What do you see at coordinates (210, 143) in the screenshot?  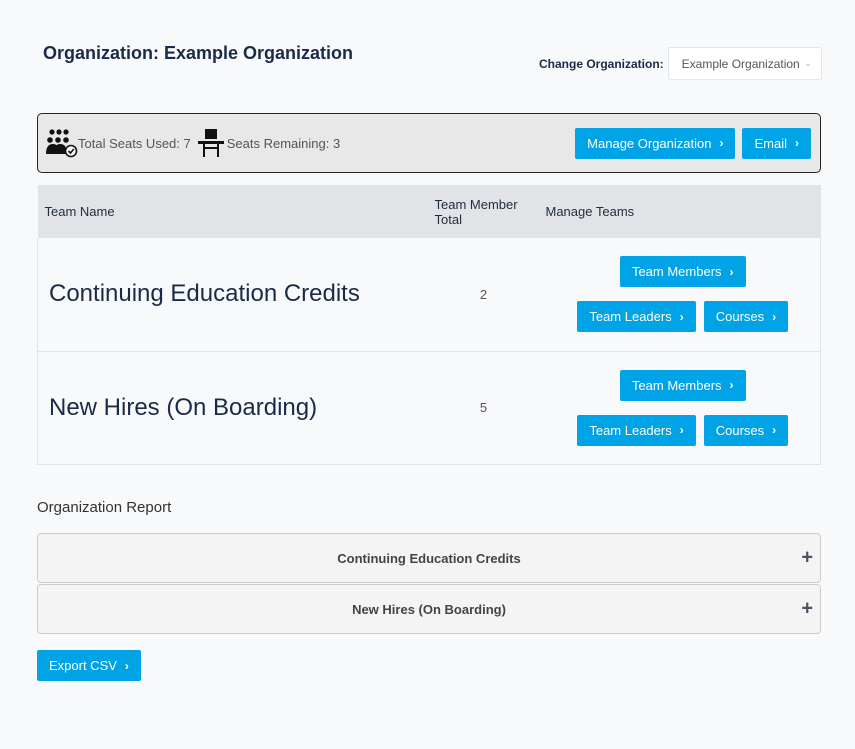 I see `desk-chair-icon` at bounding box center [210, 143].